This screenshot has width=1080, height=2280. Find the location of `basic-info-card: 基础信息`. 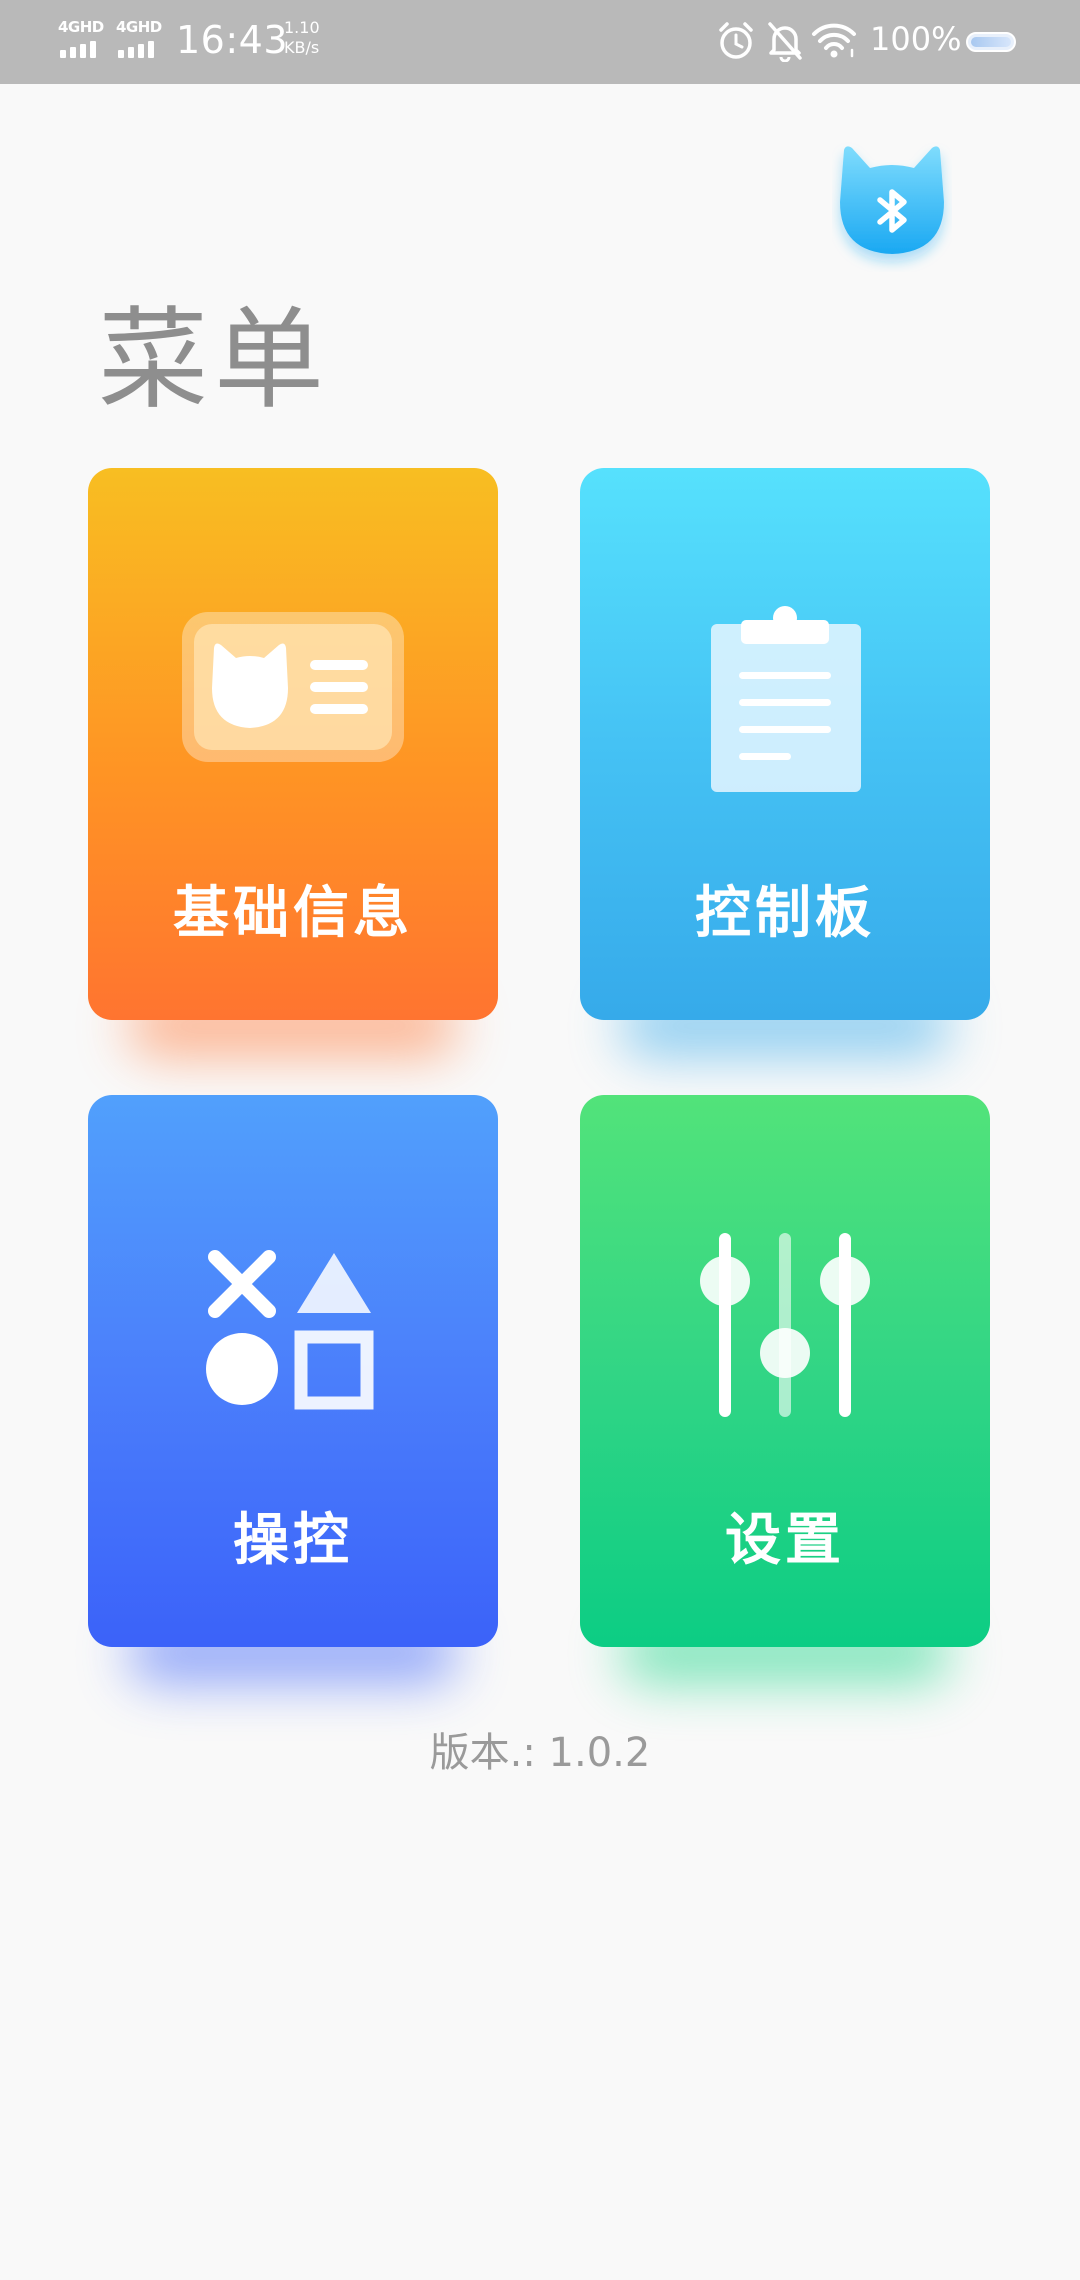

basic-info-card: 基础信息 is located at coordinates (293, 762).